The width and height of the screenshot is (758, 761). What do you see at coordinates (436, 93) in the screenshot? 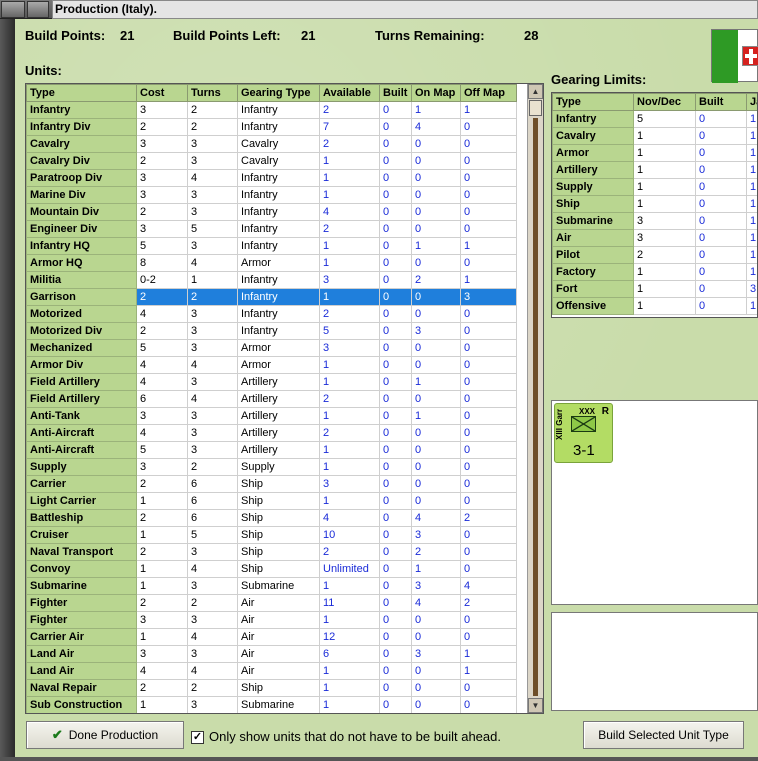
I see `units-column-header: On Map` at bounding box center [436, 93].